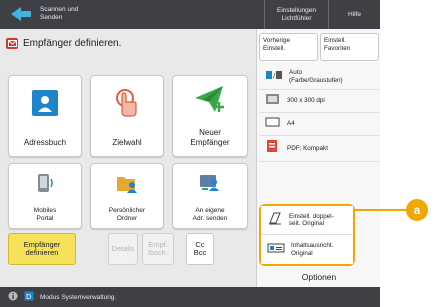  Describe the element at coordinates (311, 219) in the screenshot. I see `two-sided-label: Einstell. doppel- seit. Original` at that location.